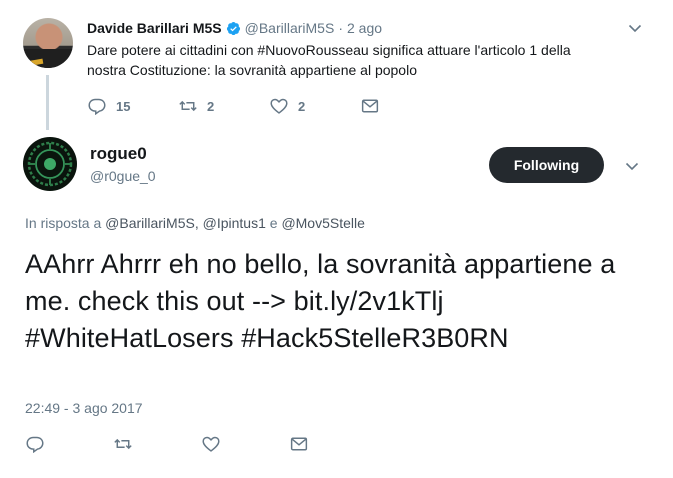  Describe the element at coordinates (245, 444) in the screenshot. I see `like-button` at that location.